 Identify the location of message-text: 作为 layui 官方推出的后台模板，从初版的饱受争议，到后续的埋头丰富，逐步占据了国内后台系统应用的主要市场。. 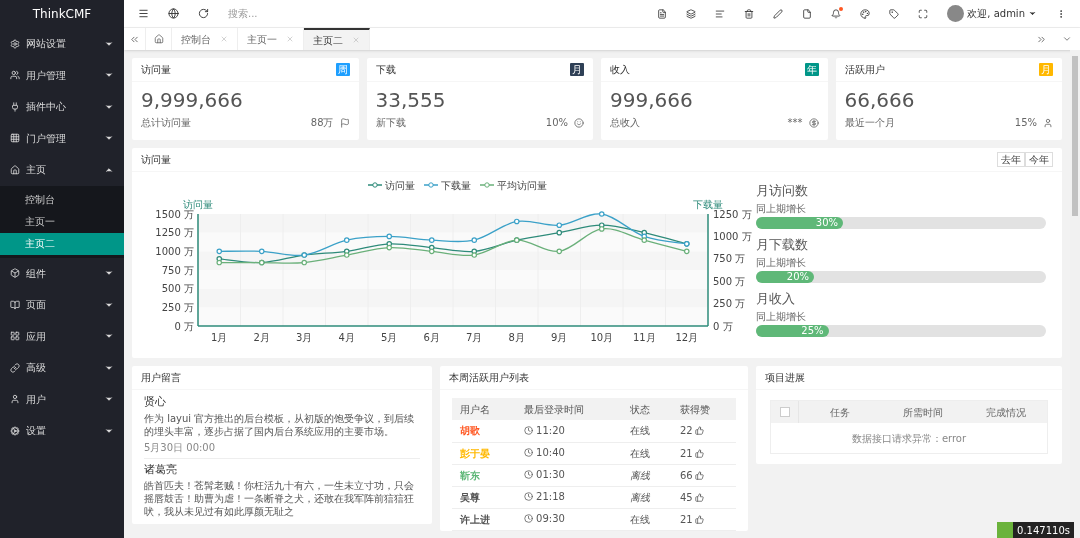
(280, 424).